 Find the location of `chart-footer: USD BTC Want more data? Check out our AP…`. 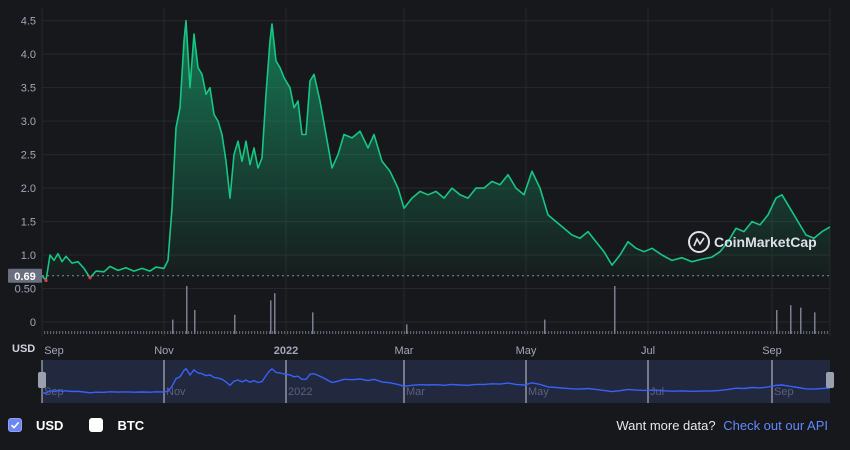

chart-footer: USD BTC Want more data? Check out our AP… is located at coordinates (425, 425).